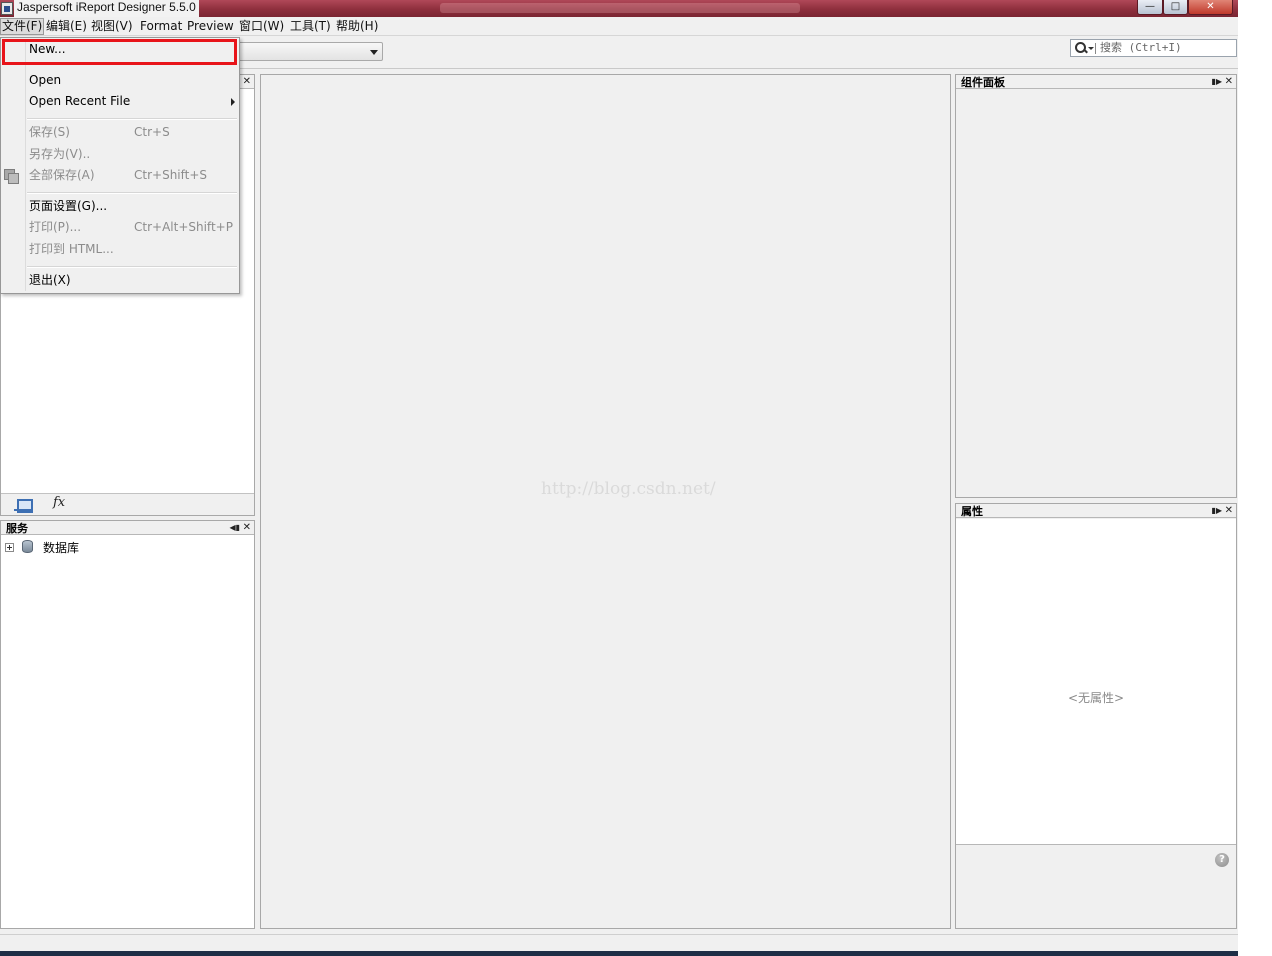 This screenshot has width=1272, height=956. What do you see at coordinates (171, 175) in the screenshot?
I see `menu-accel-save-all: Ctr+Shift+S` at bounding box center [171, 175].